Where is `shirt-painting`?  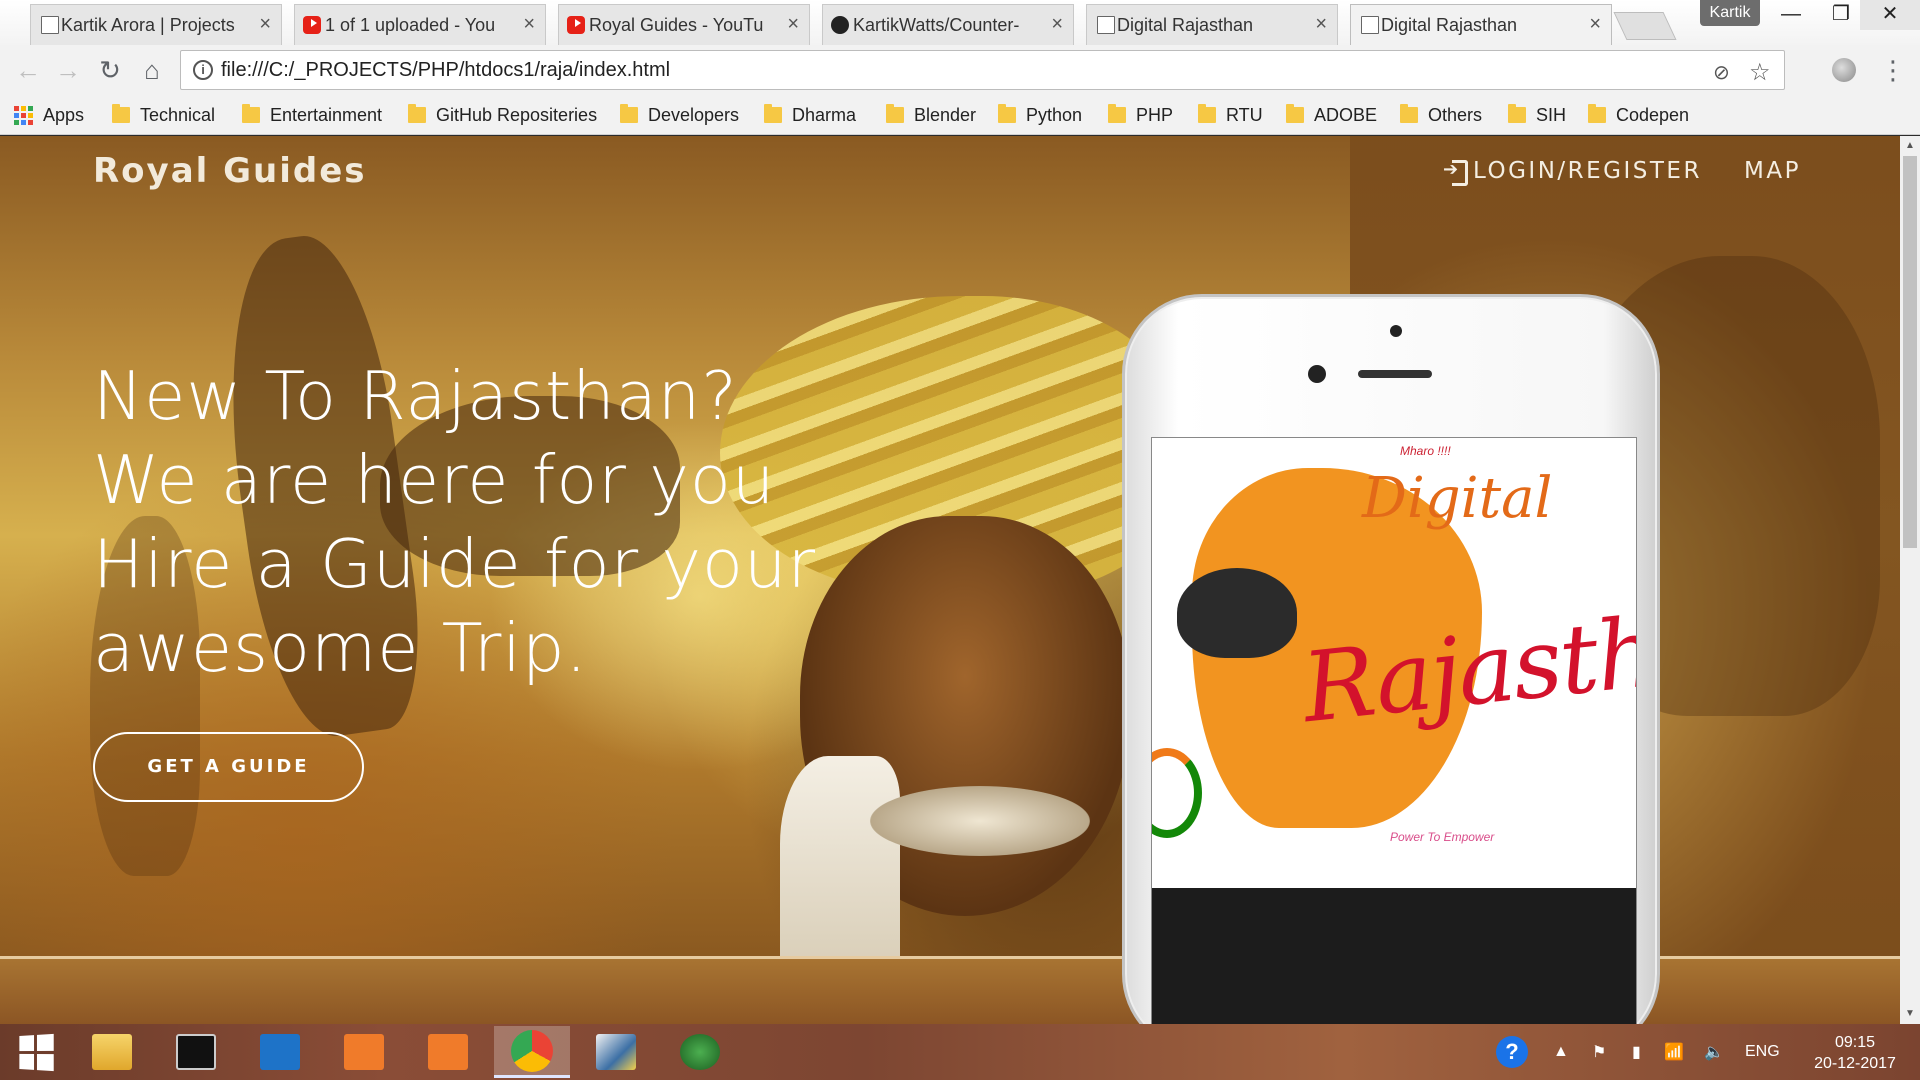
shirt-painting is located at coordinates (840, 866).